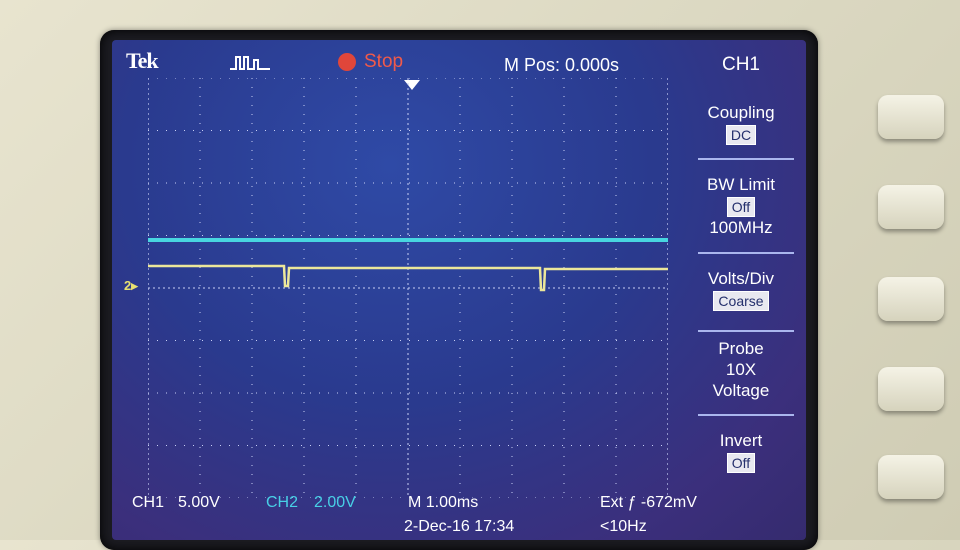  I want to click on menu-item-label: Invert, so click(741, 440).